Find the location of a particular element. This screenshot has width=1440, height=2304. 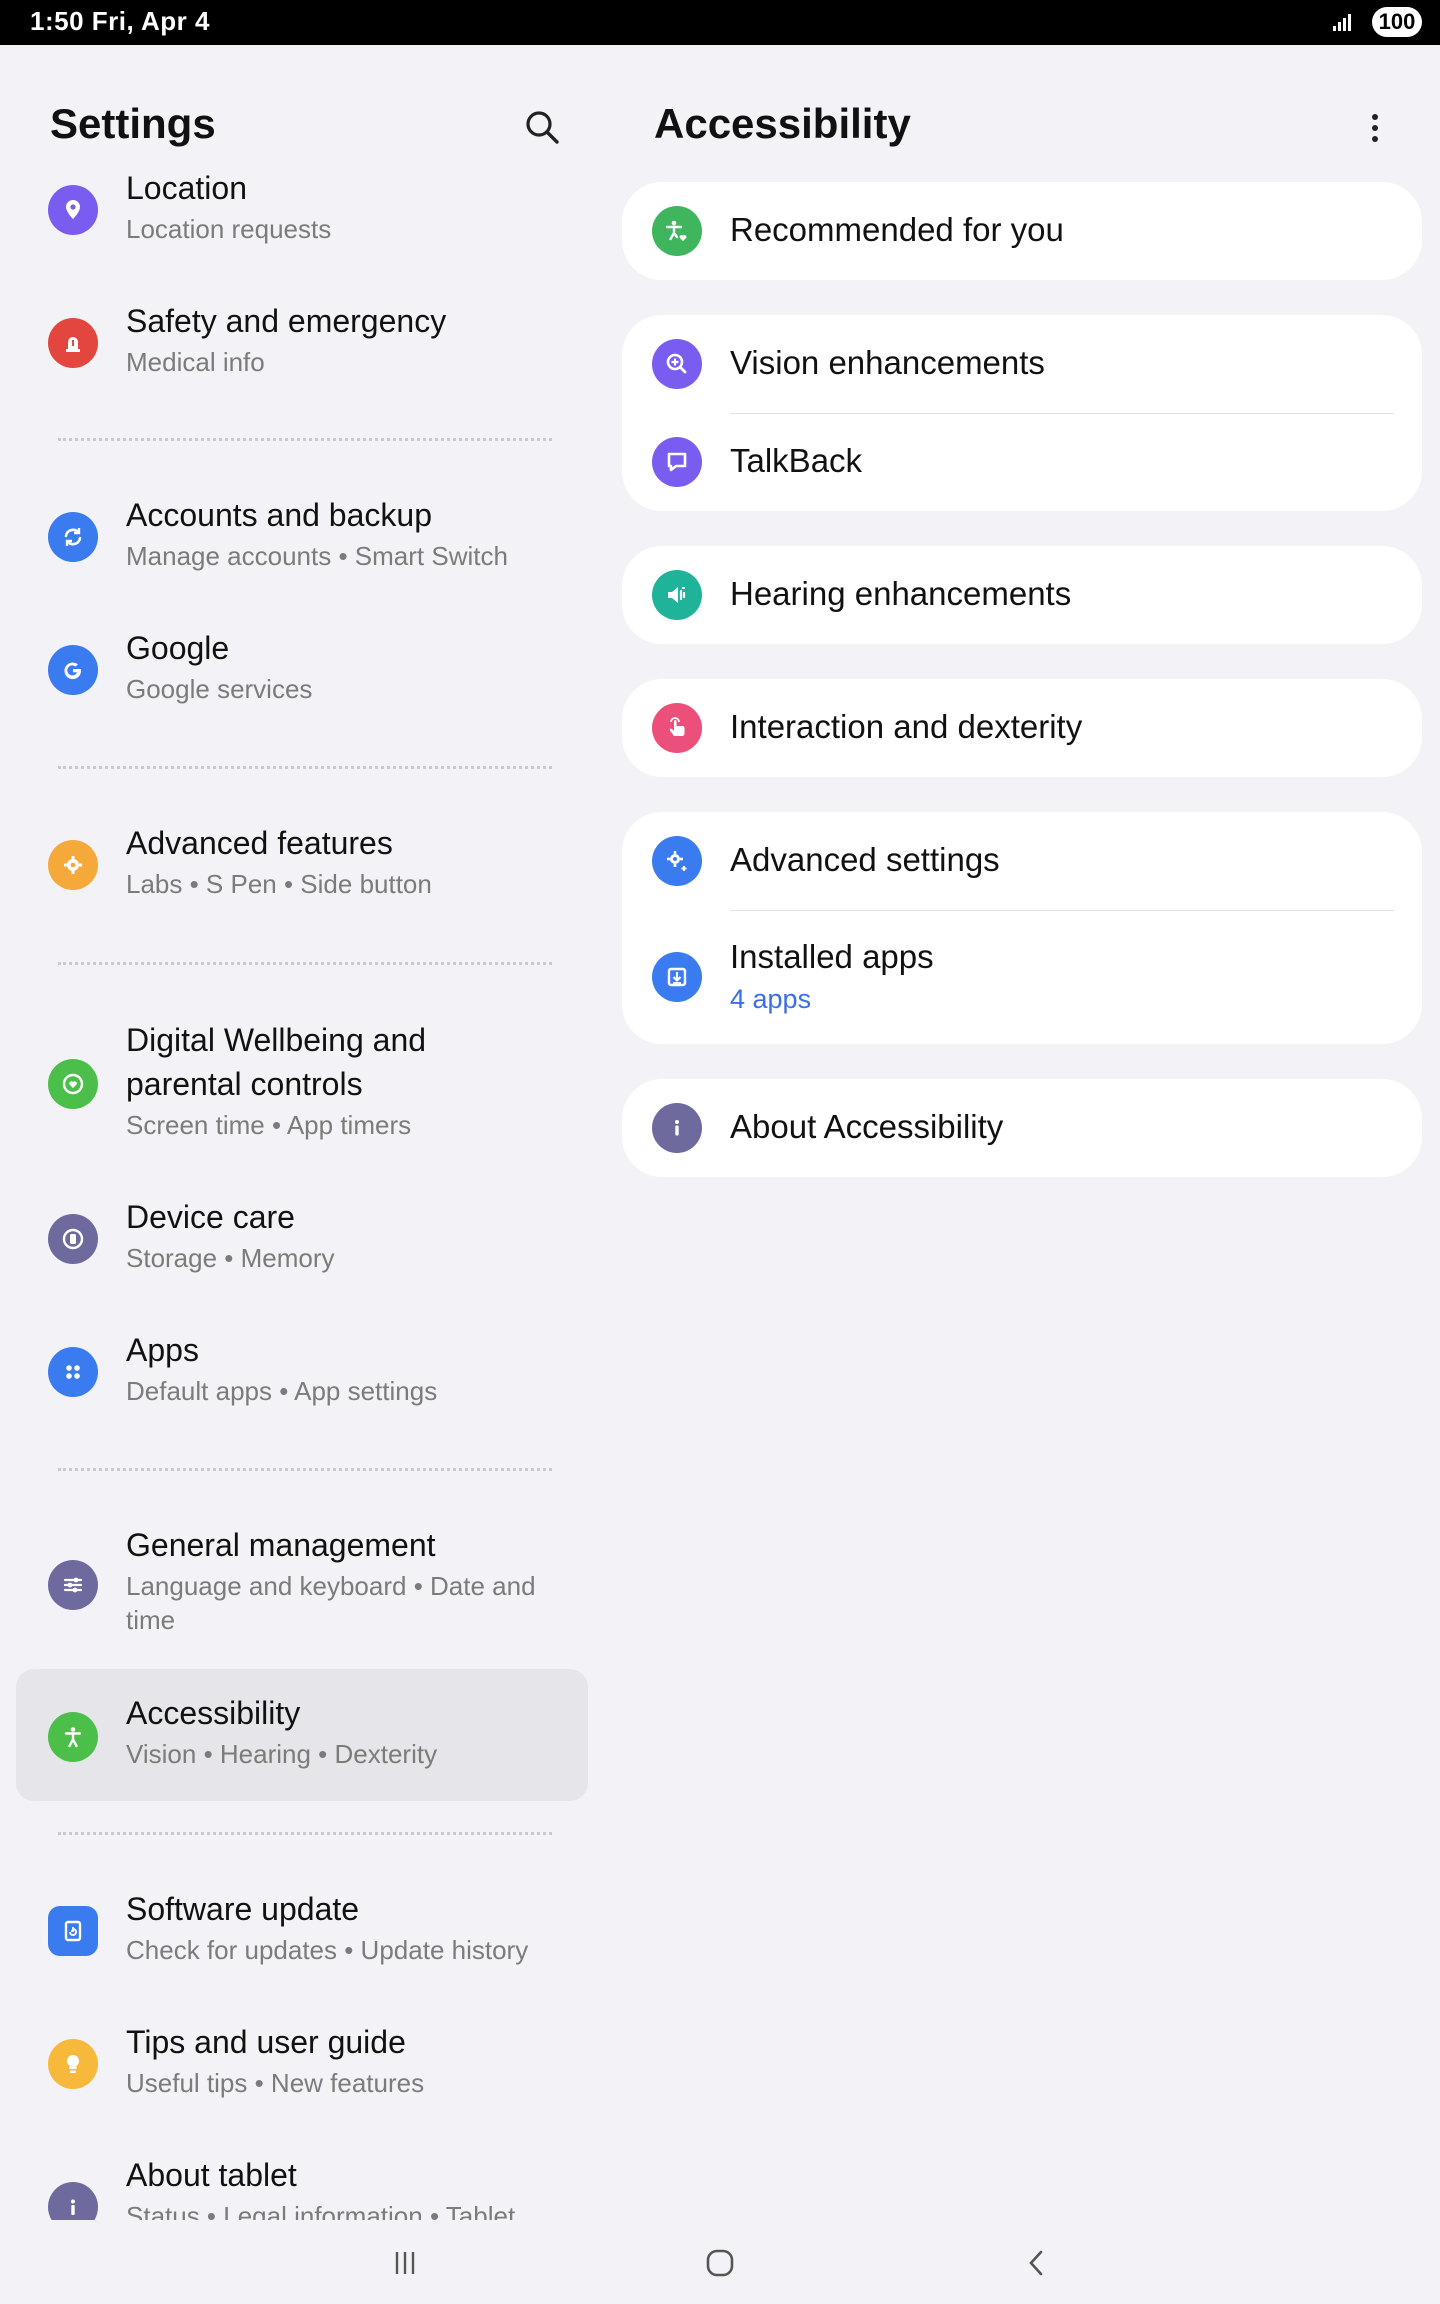

home-button is located at coordinates (720, 2263).